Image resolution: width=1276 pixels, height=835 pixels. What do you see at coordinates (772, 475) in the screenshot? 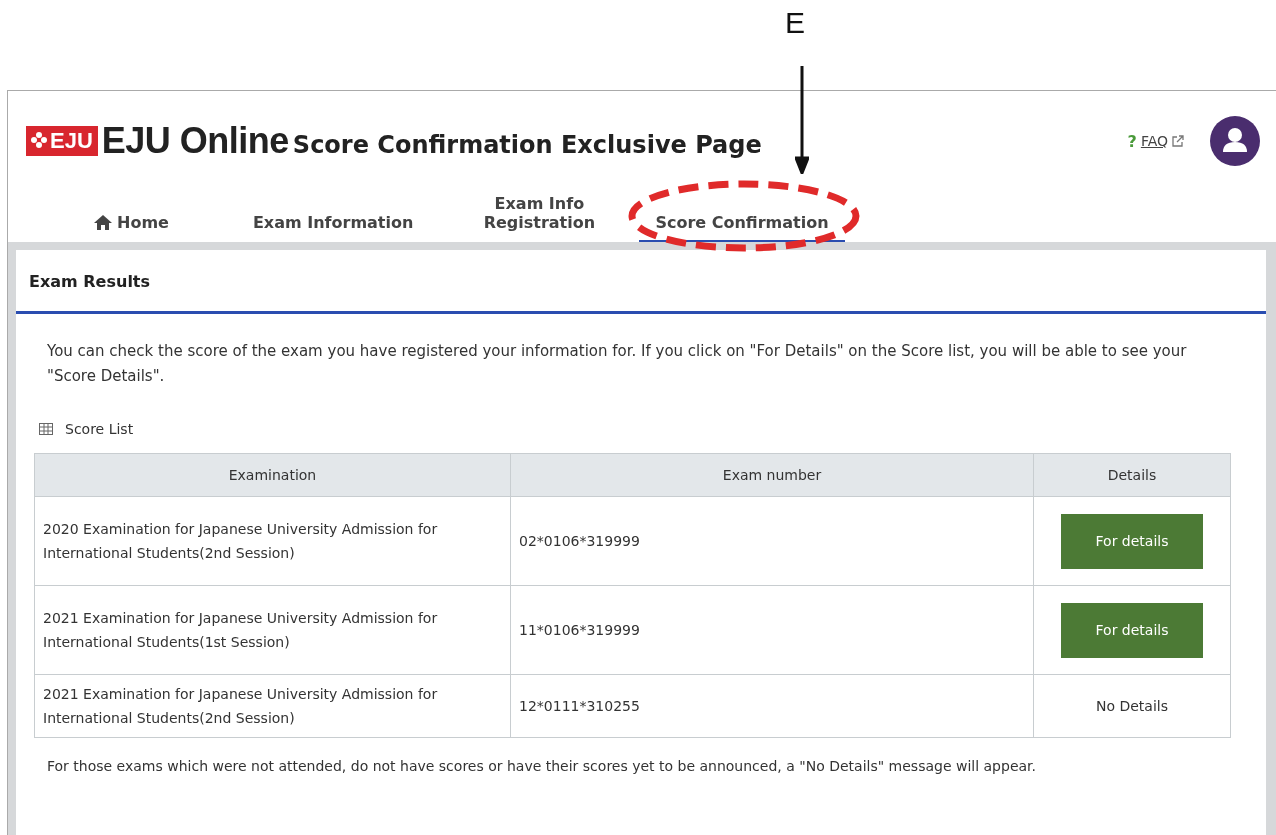
I see `column-header: Exam number` at bounding box center [772, 475].